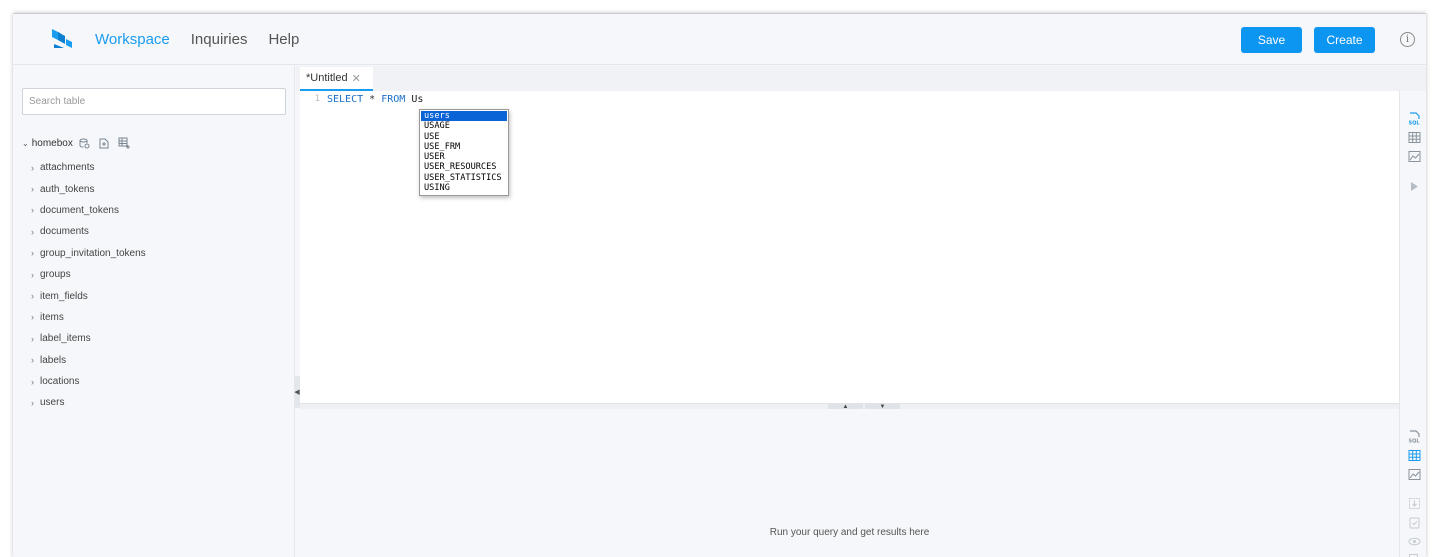 Image resolution: width=1440 pixels, height=557 pixels. I want to click on main-nav: Workspace Inquiries Help, so click(197, 39).